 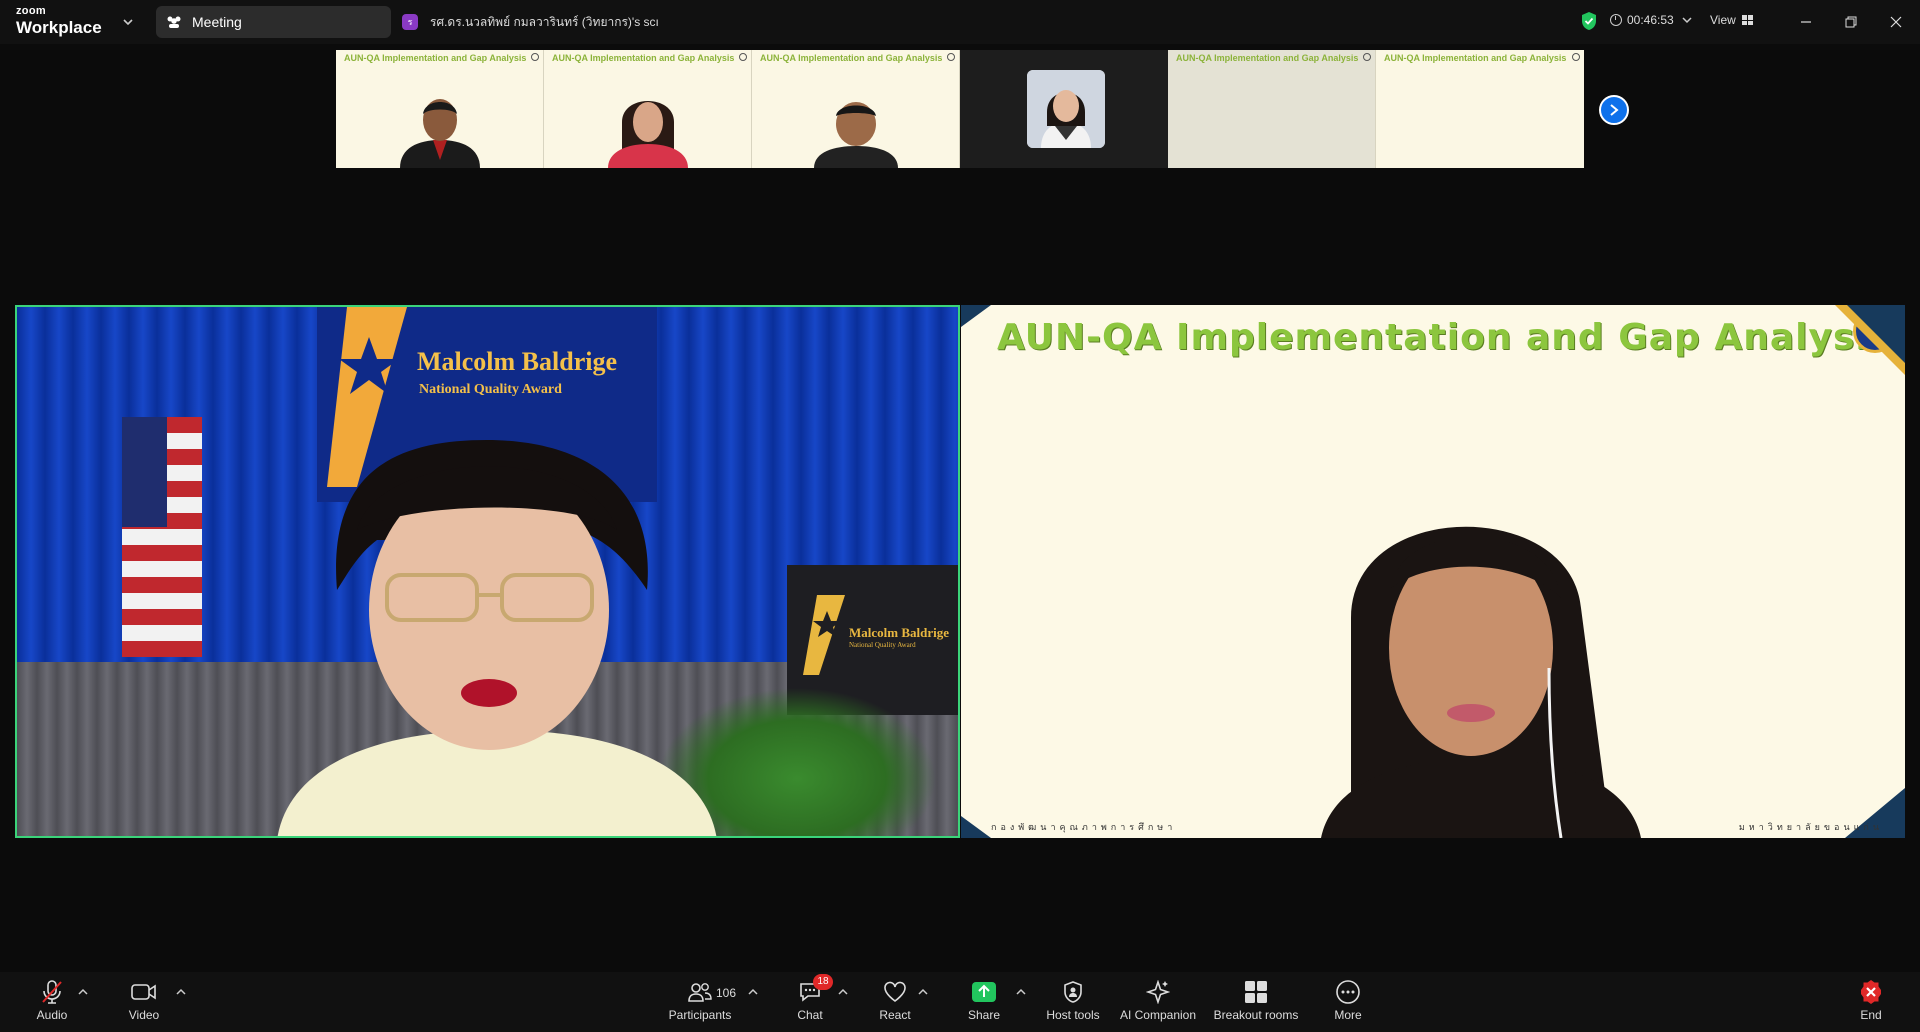 I want to click on us-flag, so click(x=162, y=537).